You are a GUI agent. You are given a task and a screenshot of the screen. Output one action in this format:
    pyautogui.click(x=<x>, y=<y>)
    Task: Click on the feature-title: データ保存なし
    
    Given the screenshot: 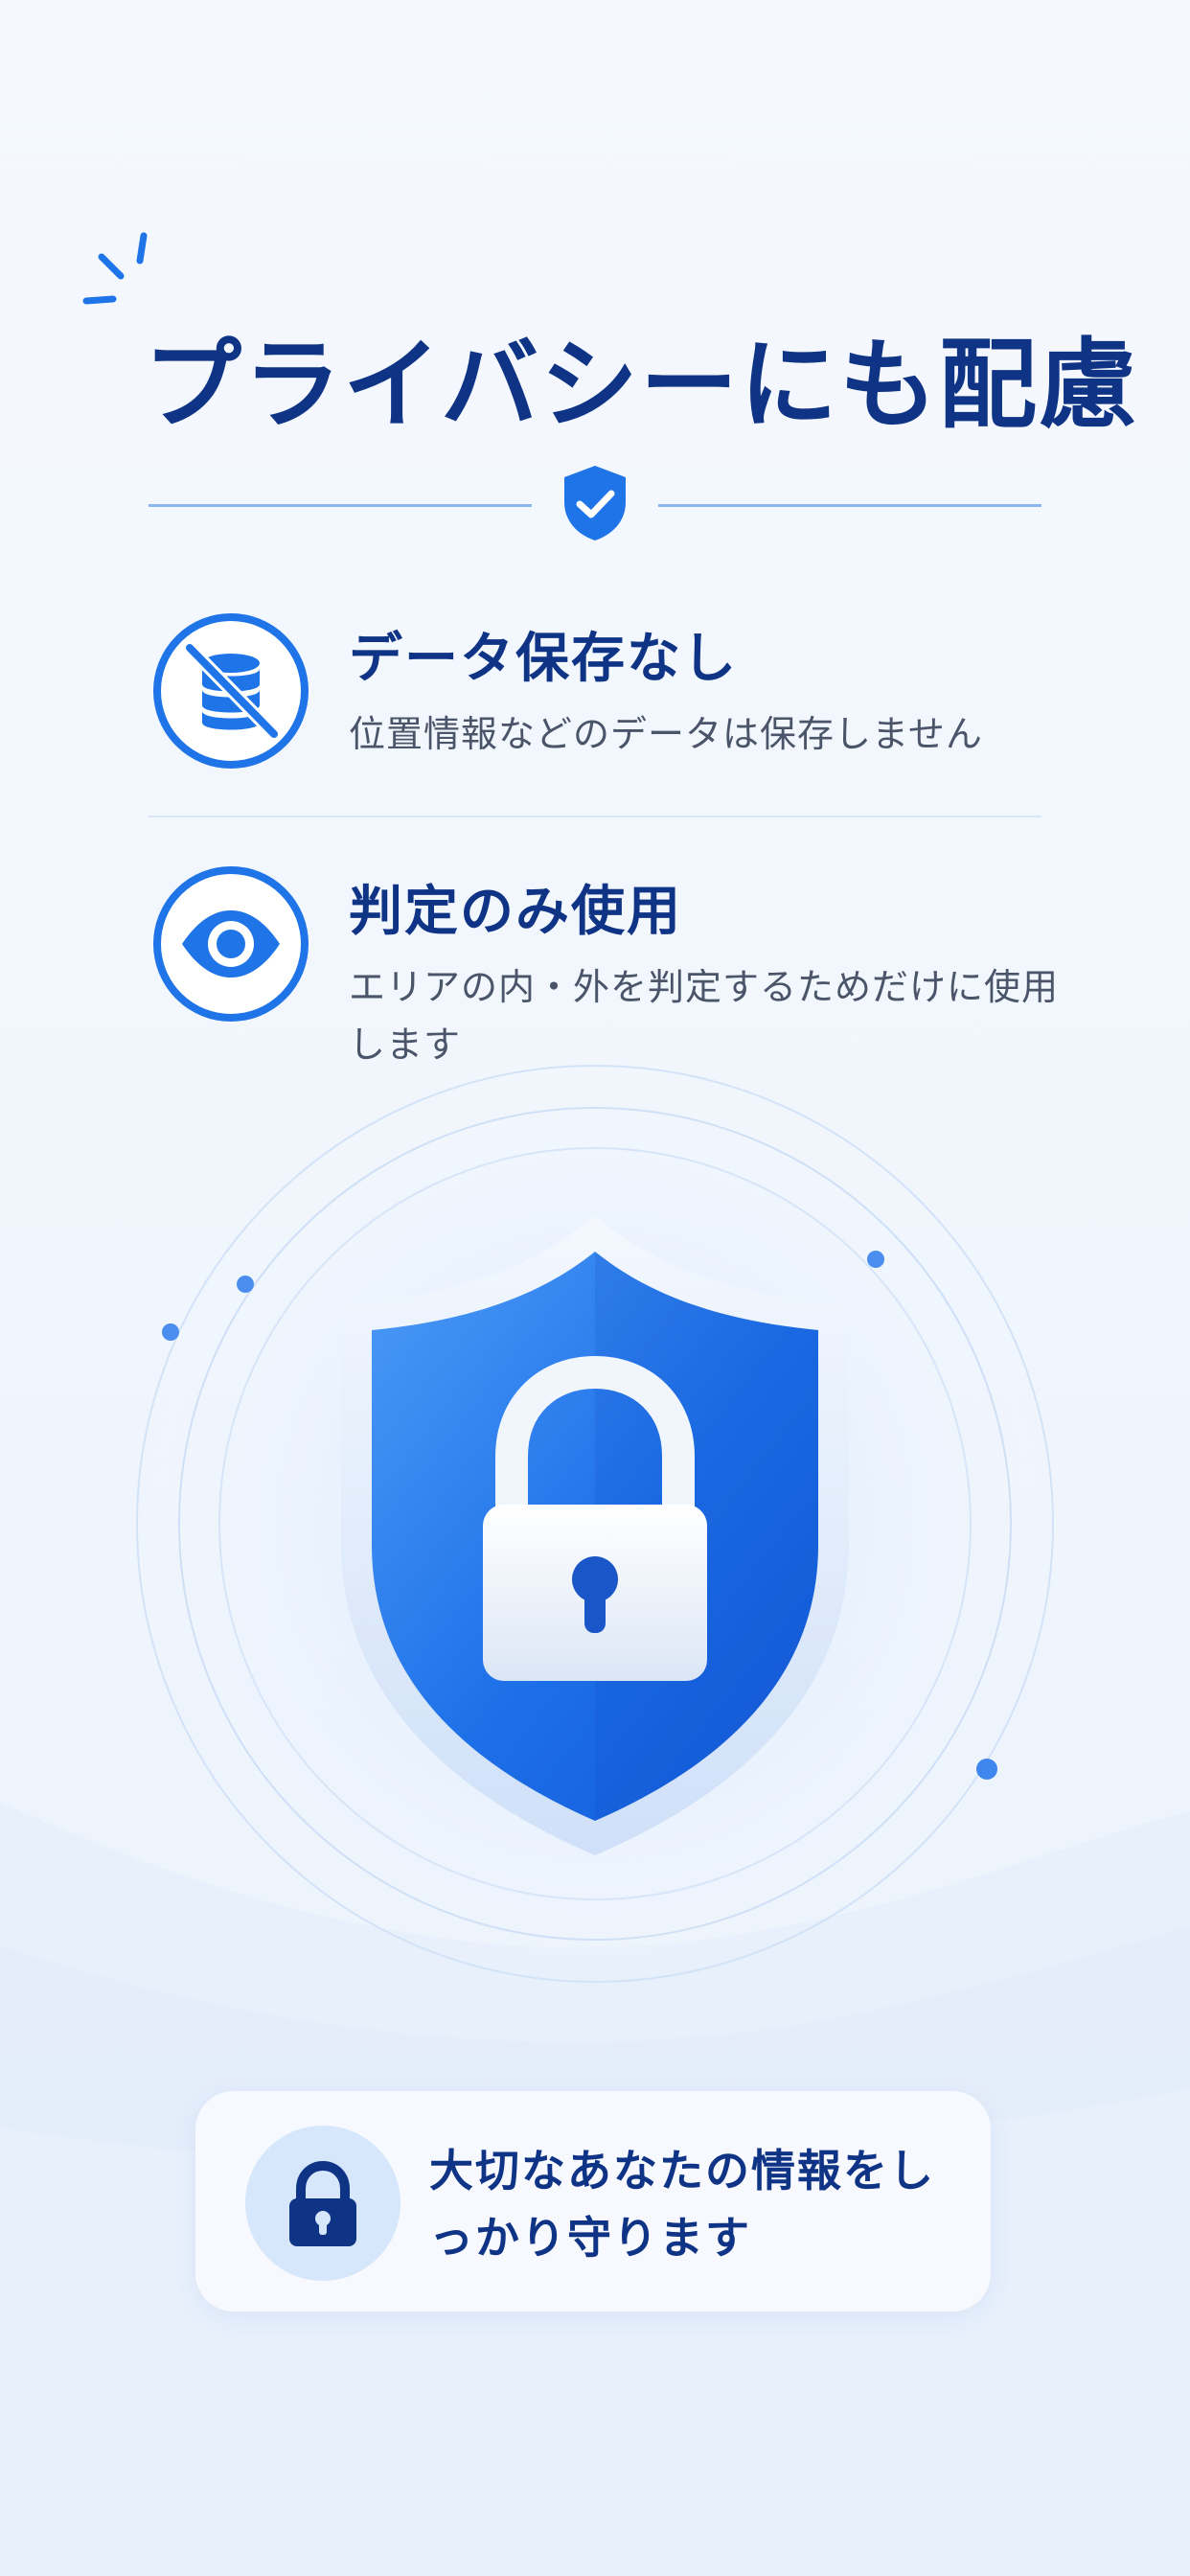 What is the action you would take?
    pyautogui.click(x=543, y=659)
    